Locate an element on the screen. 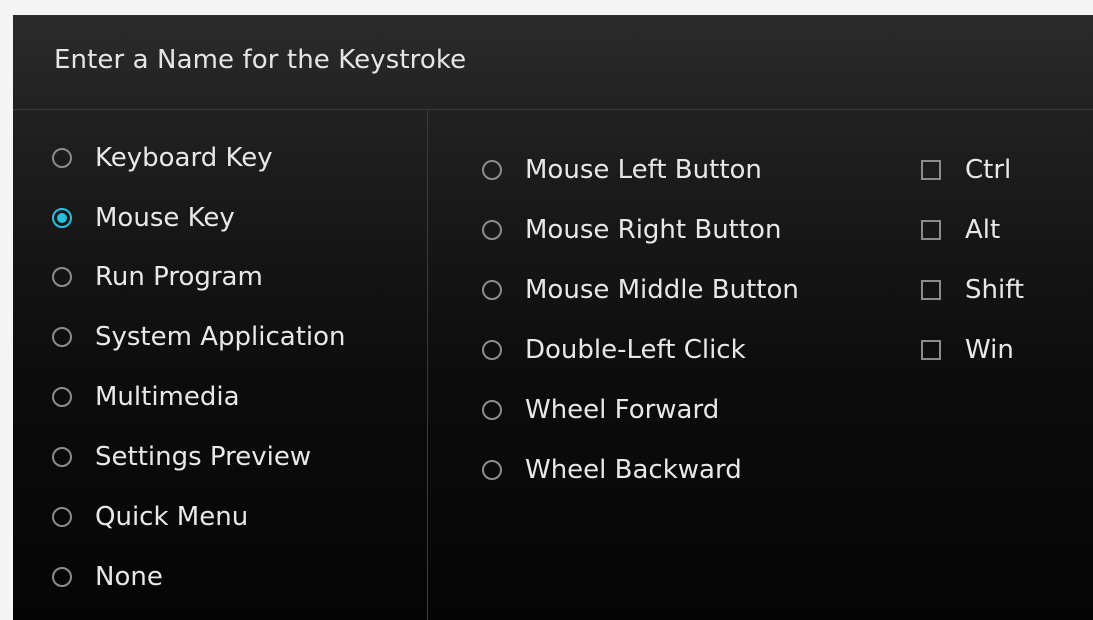  checkbox-ctrl: Ctrl is located at coordinates (966, 170).